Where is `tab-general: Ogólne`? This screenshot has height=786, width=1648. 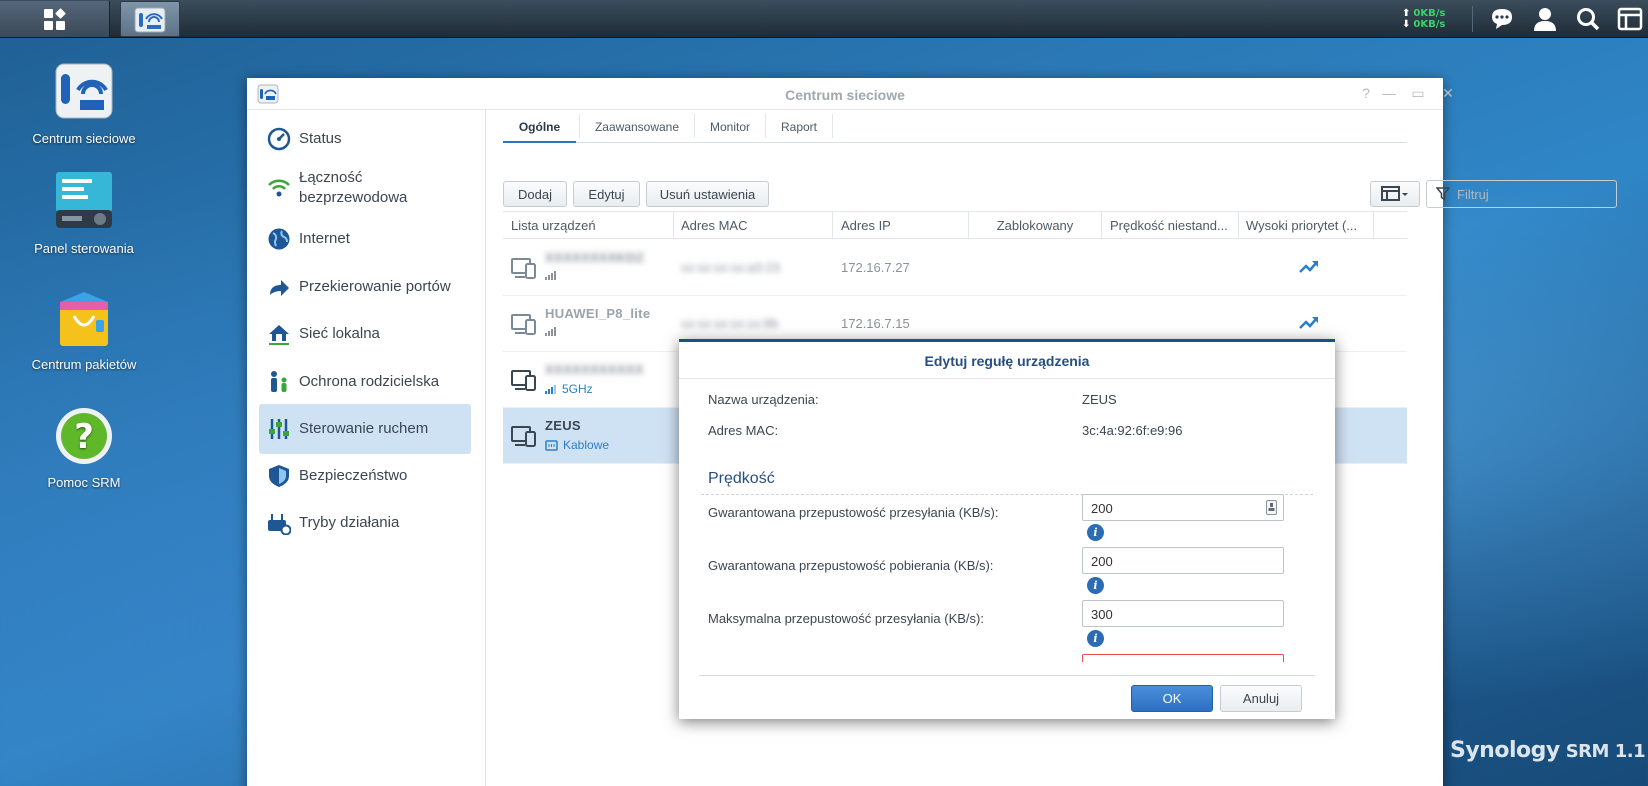 tab-general: Ogólne is located at coordinates (539, 126).